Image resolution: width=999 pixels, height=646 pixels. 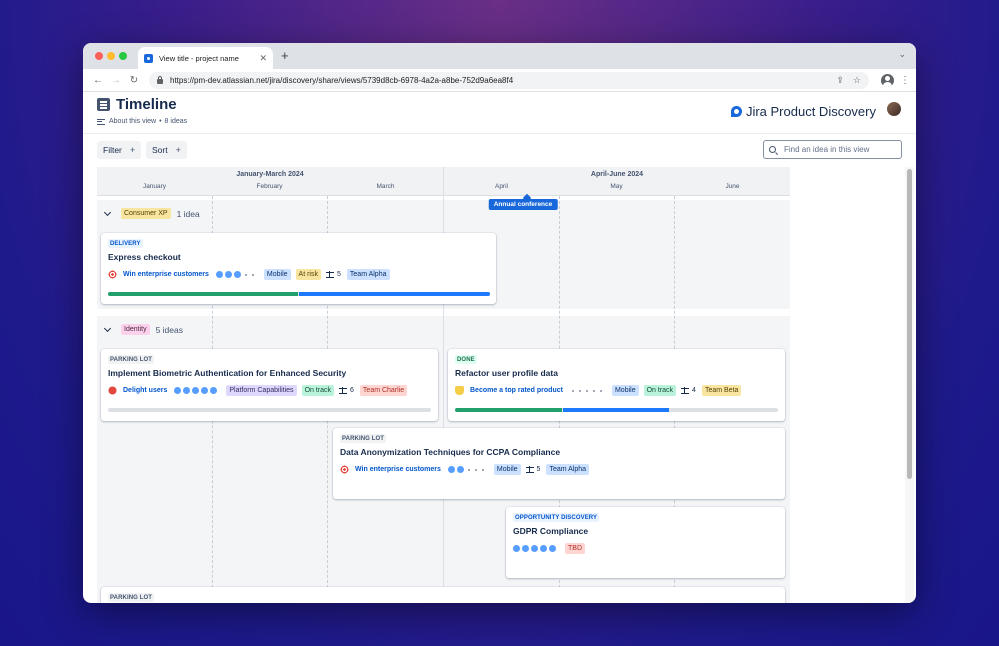 I want to click on browser-tab: View title - project name ✕, so click(x=205, y=58).